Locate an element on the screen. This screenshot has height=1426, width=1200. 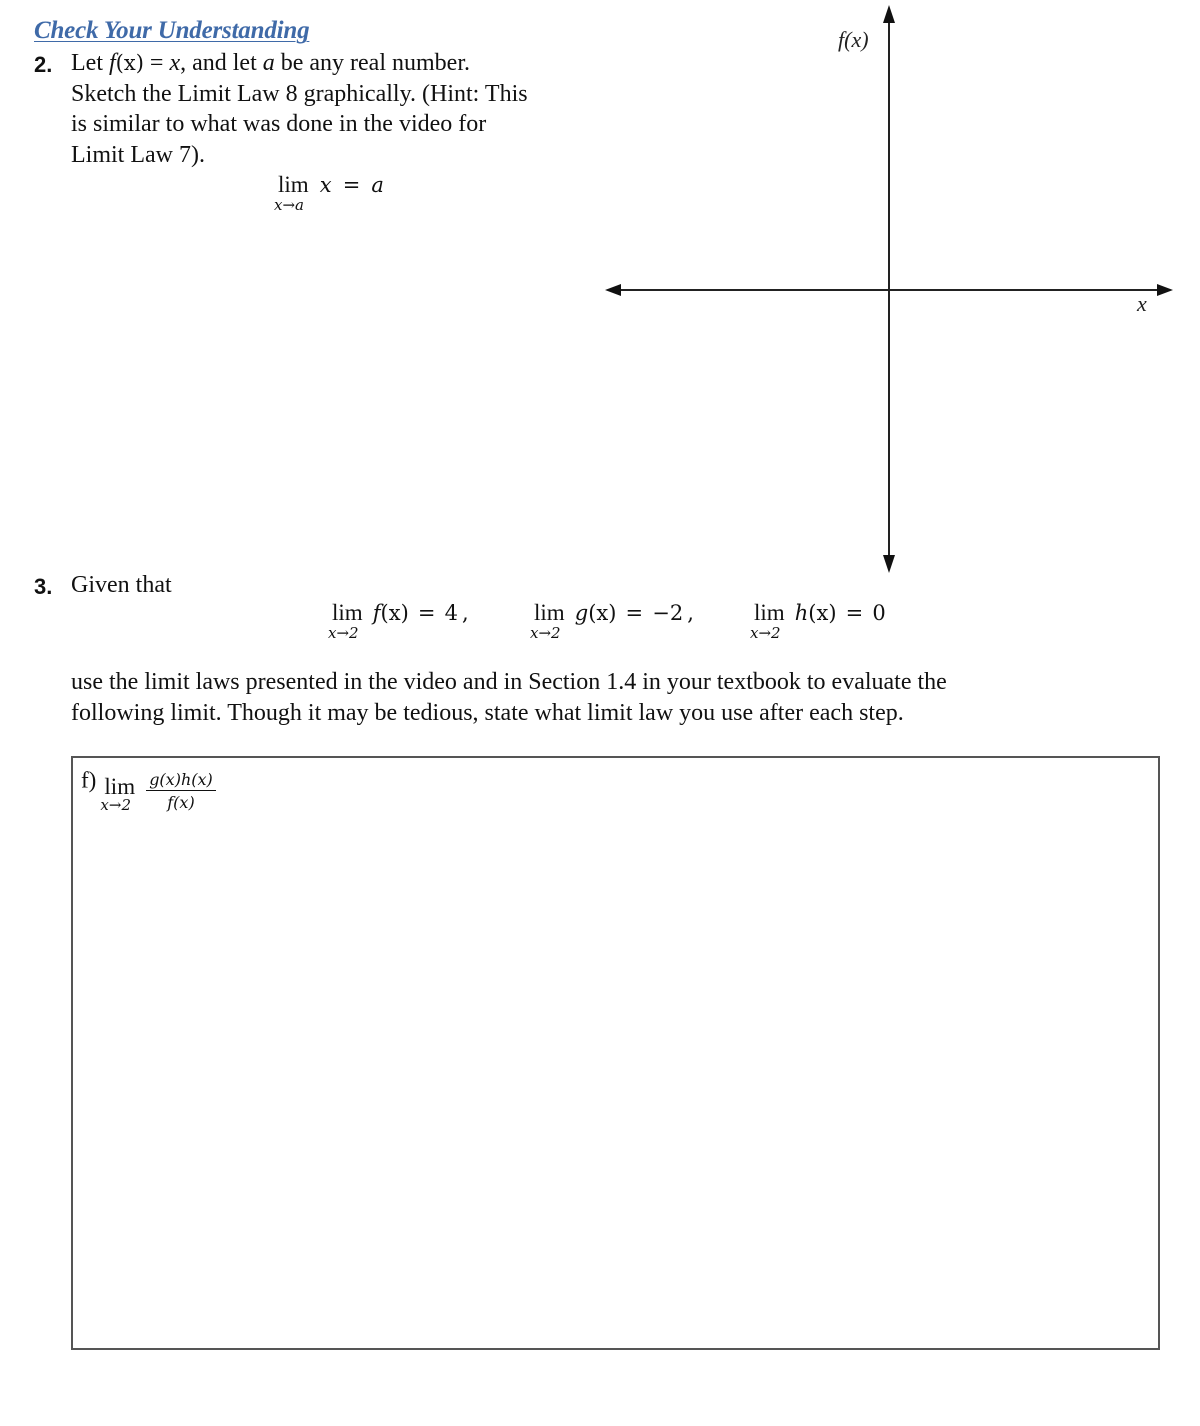
given-limit-f: lim x→2 f(x) = 4, is located at coordinates (398, 621).